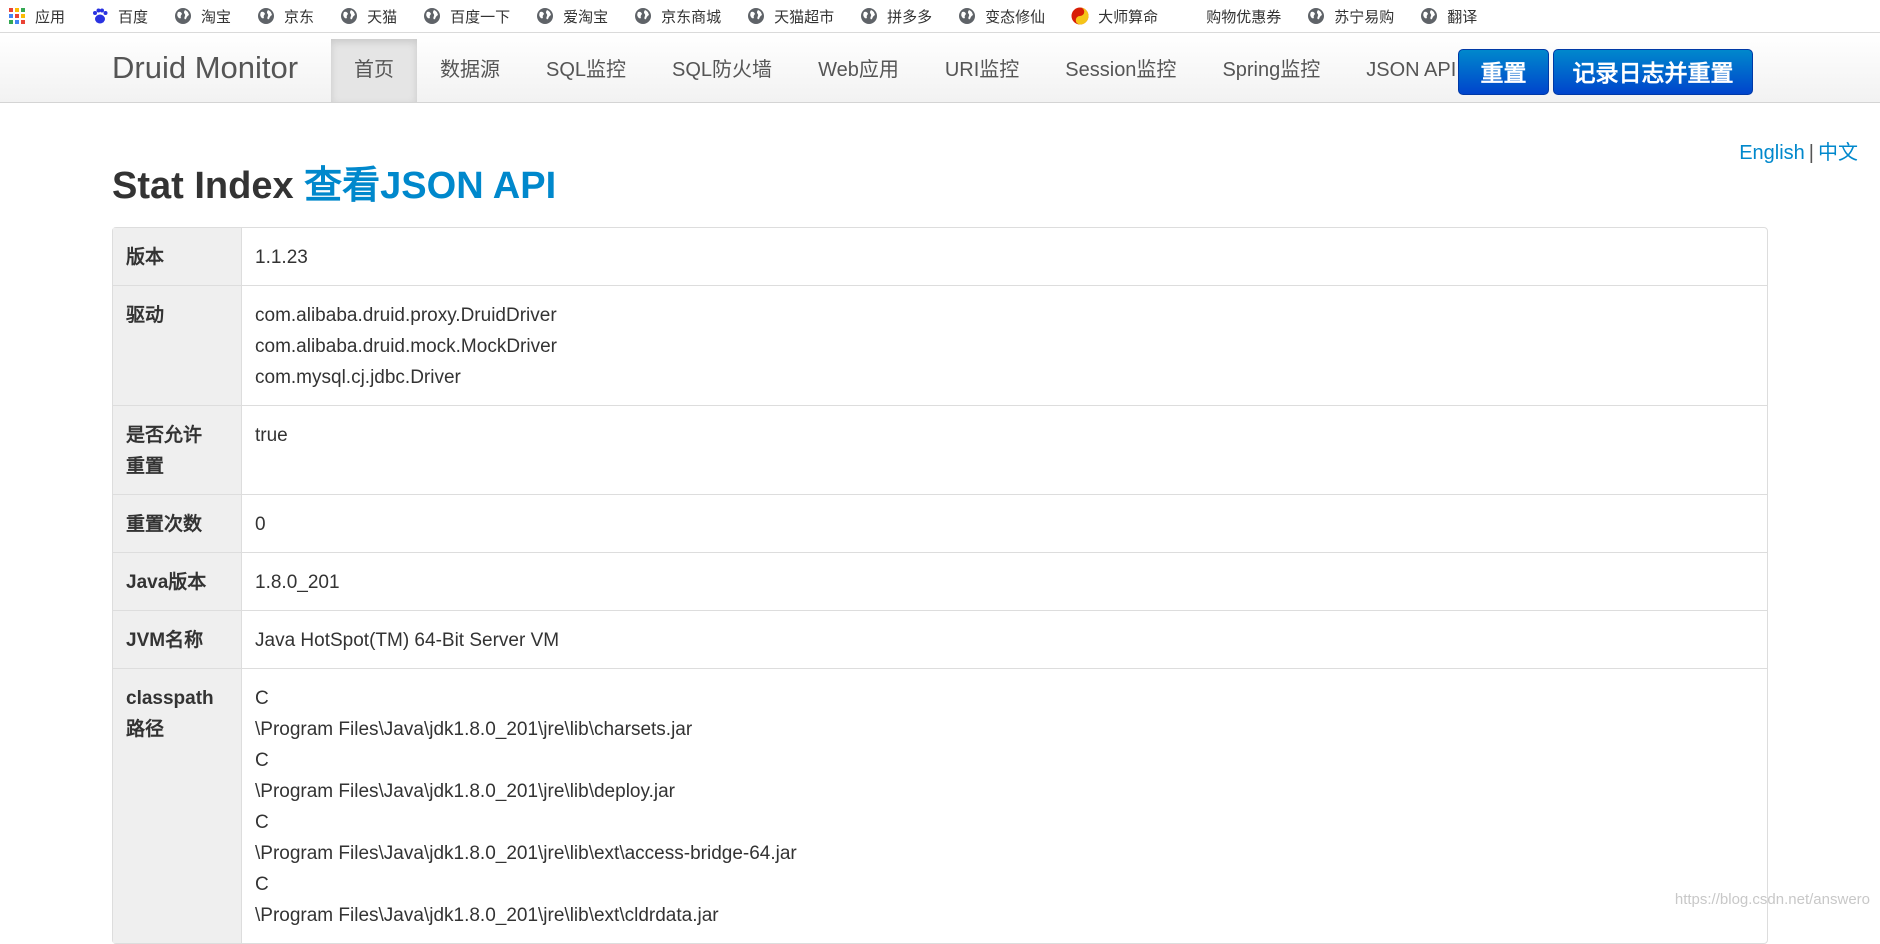 This screenshot has width=1880, height=944. Describe the element at coordinates (1120, 70) in the screenshot. I see `nav-item: Session监控` at that location.